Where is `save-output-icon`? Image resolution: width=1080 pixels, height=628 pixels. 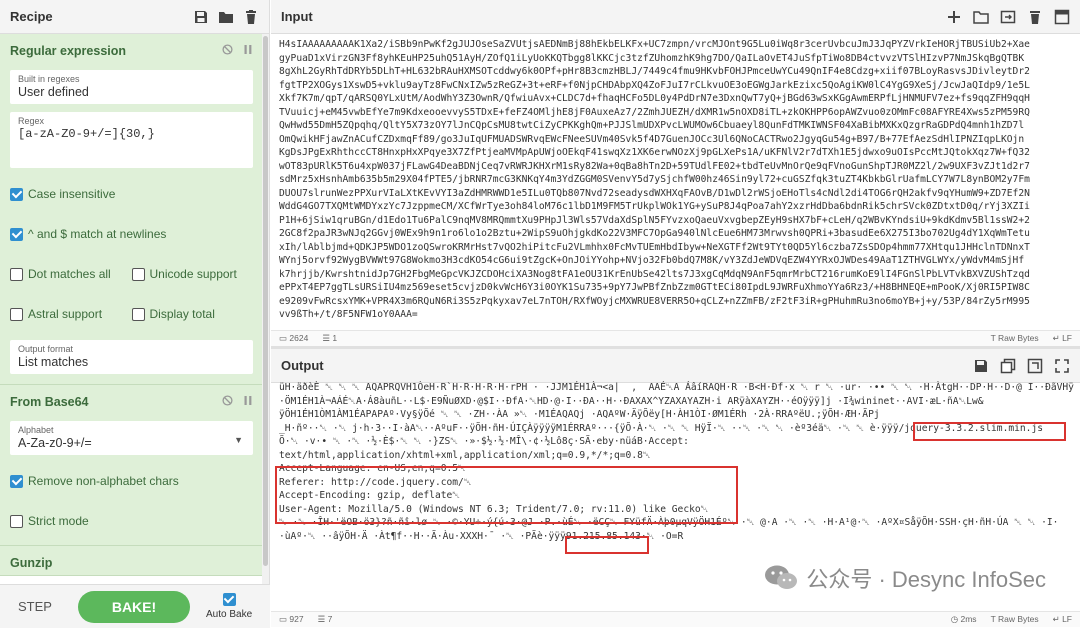
save-output-icon is located at coordinates (981, 366).